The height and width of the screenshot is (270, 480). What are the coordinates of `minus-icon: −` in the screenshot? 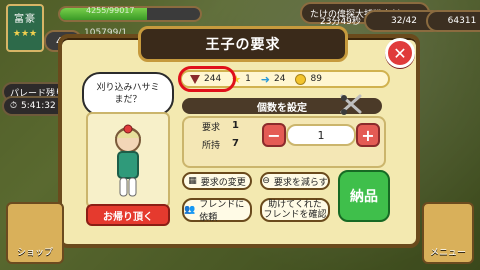 It's located at (274, 135).